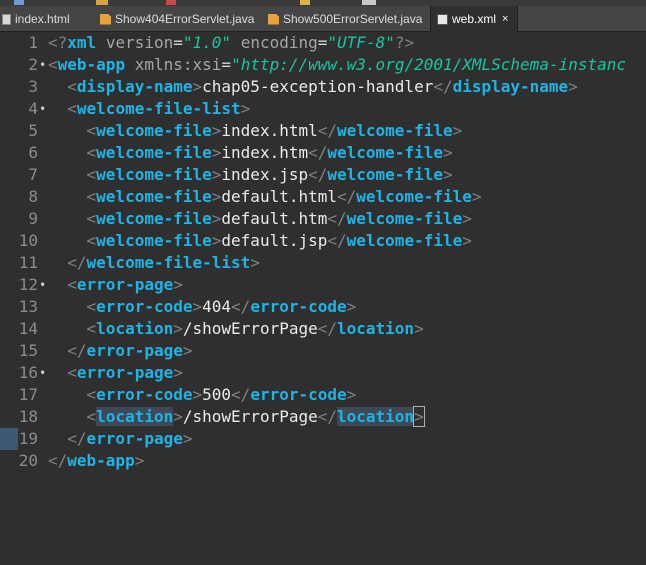 The width and height of the screenshot is (646, 565). I want to click on code-token: error-page, so click(125, 372).